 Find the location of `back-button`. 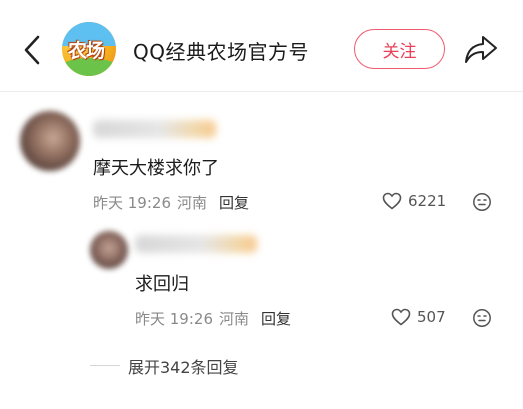

back-button is located at coordinates (34, 50).